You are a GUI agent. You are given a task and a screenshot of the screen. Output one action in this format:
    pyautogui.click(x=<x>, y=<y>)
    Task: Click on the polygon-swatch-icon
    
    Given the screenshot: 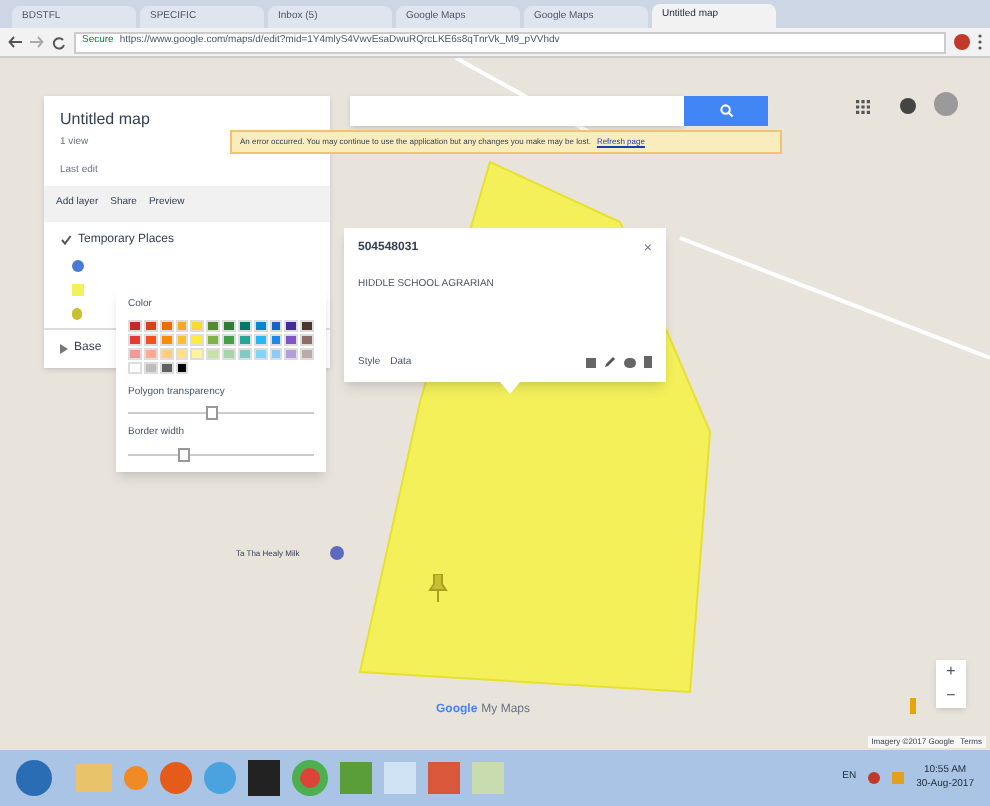 What is the action you would take?
    pyautogui.click(x=78, y=289)
    